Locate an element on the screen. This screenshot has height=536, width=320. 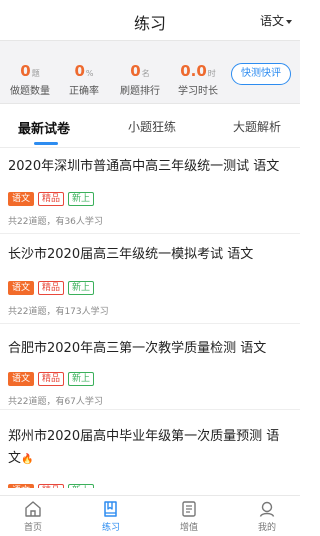
tab-bar: 最新试卷 小题狂练 大题解析 is located at coordinates (150, 126).